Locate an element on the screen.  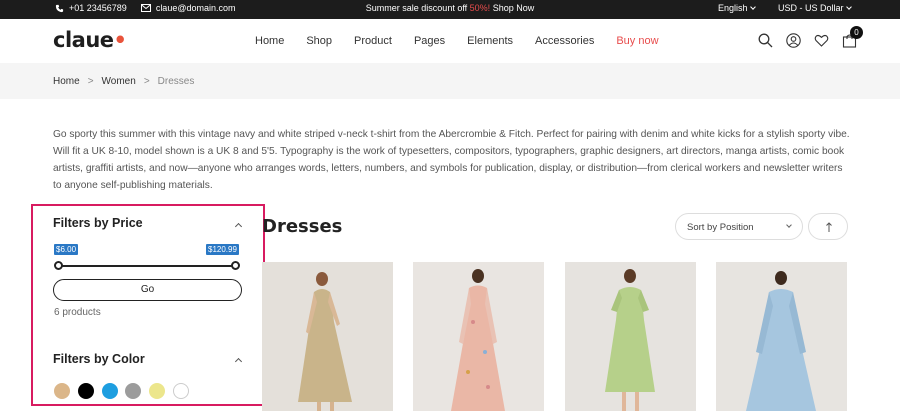
user-icon is located at coordinates (793, 40).